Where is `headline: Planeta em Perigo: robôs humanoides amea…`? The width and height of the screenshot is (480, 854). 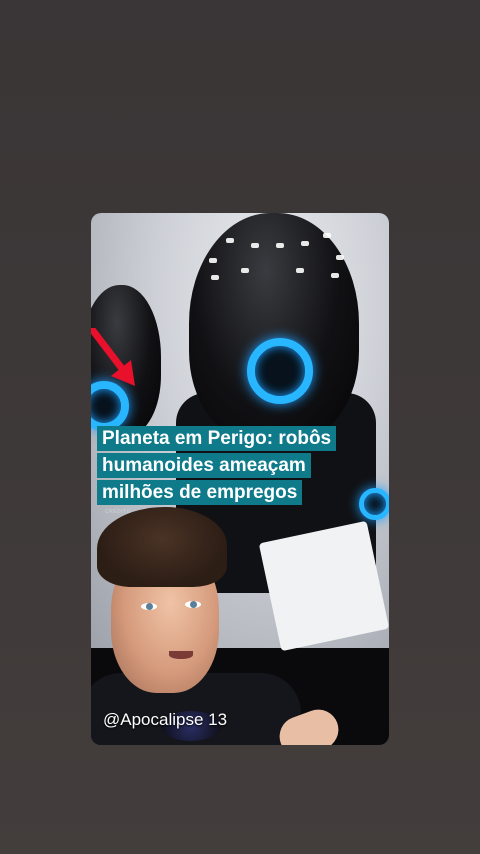 headline: Planeta em Perigo: robôs humanoides amea… is located at coordinates (217, 466).